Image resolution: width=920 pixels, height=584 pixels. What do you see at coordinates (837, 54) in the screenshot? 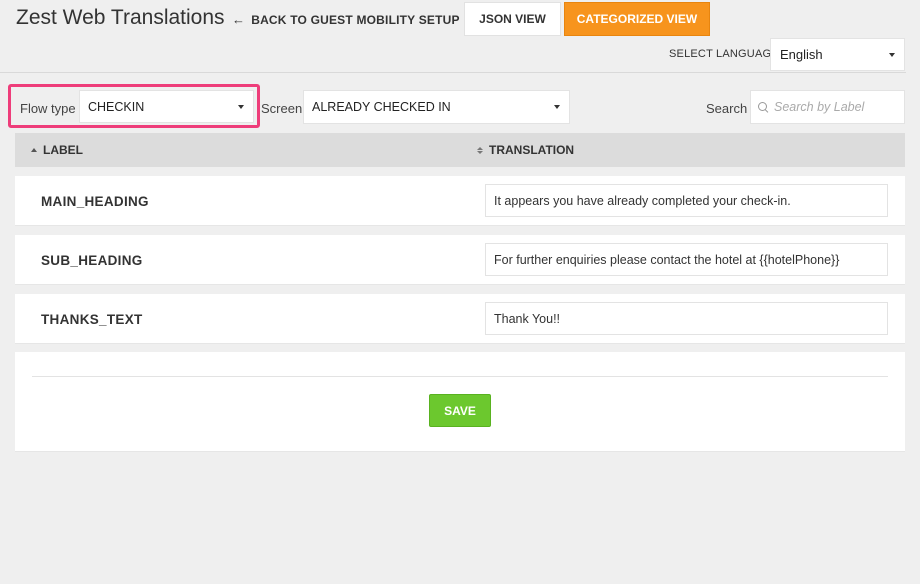
I see `language-select: English` at bounding box center [837, 54].